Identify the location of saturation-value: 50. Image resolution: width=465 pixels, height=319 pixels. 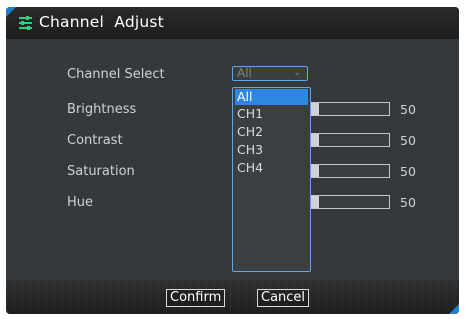
(408, 171).